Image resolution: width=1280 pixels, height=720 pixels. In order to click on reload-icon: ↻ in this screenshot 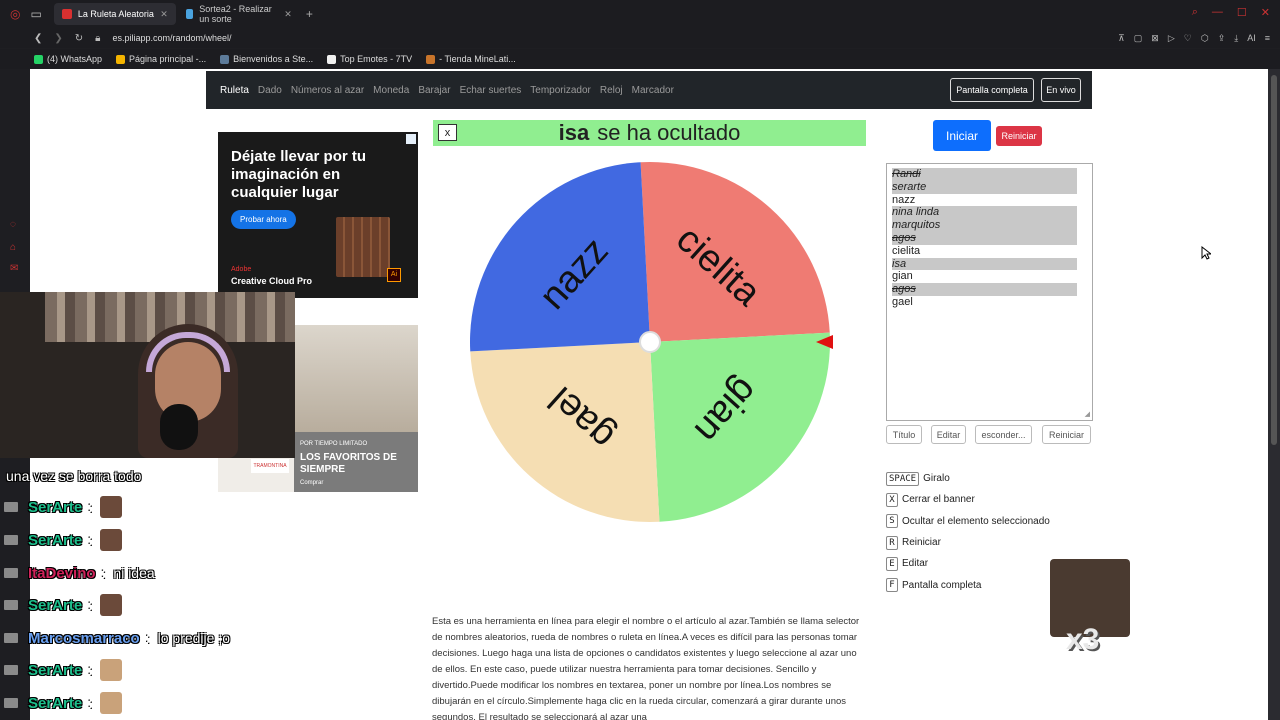, I will do `click(79, 38)`.